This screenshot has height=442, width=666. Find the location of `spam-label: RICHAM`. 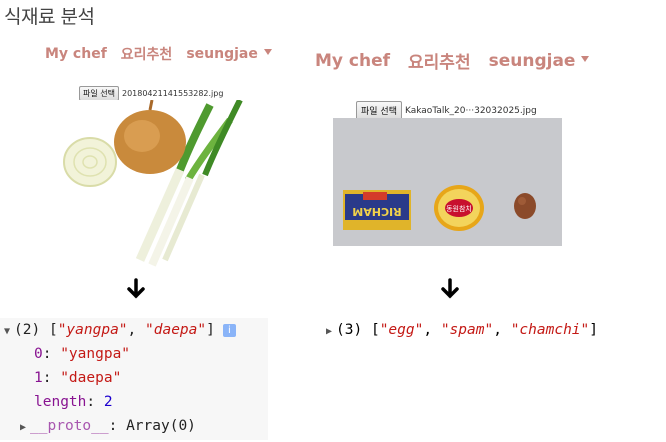

spam-label: RICHAM is located at coordinates (376, 211).